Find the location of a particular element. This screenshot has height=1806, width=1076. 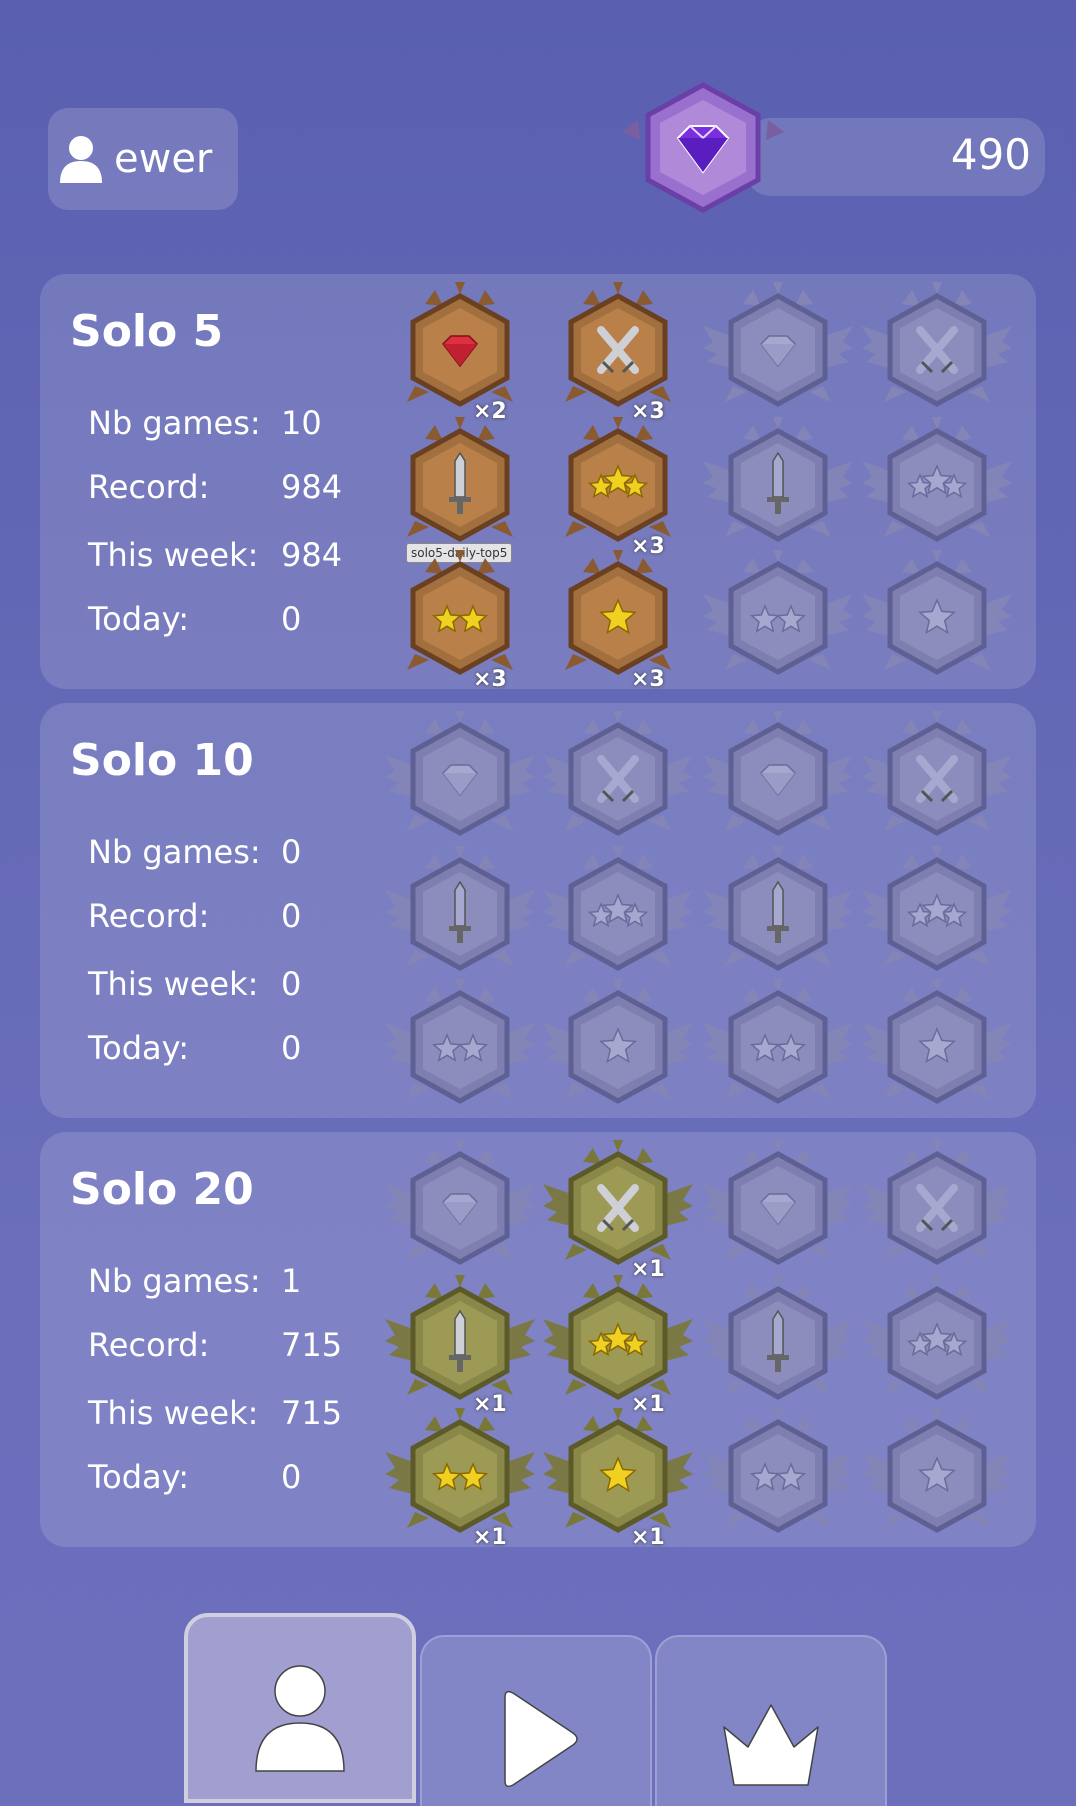

medal-three-stars-medal-olive: ×1 is located at coordinates (618, 1346).